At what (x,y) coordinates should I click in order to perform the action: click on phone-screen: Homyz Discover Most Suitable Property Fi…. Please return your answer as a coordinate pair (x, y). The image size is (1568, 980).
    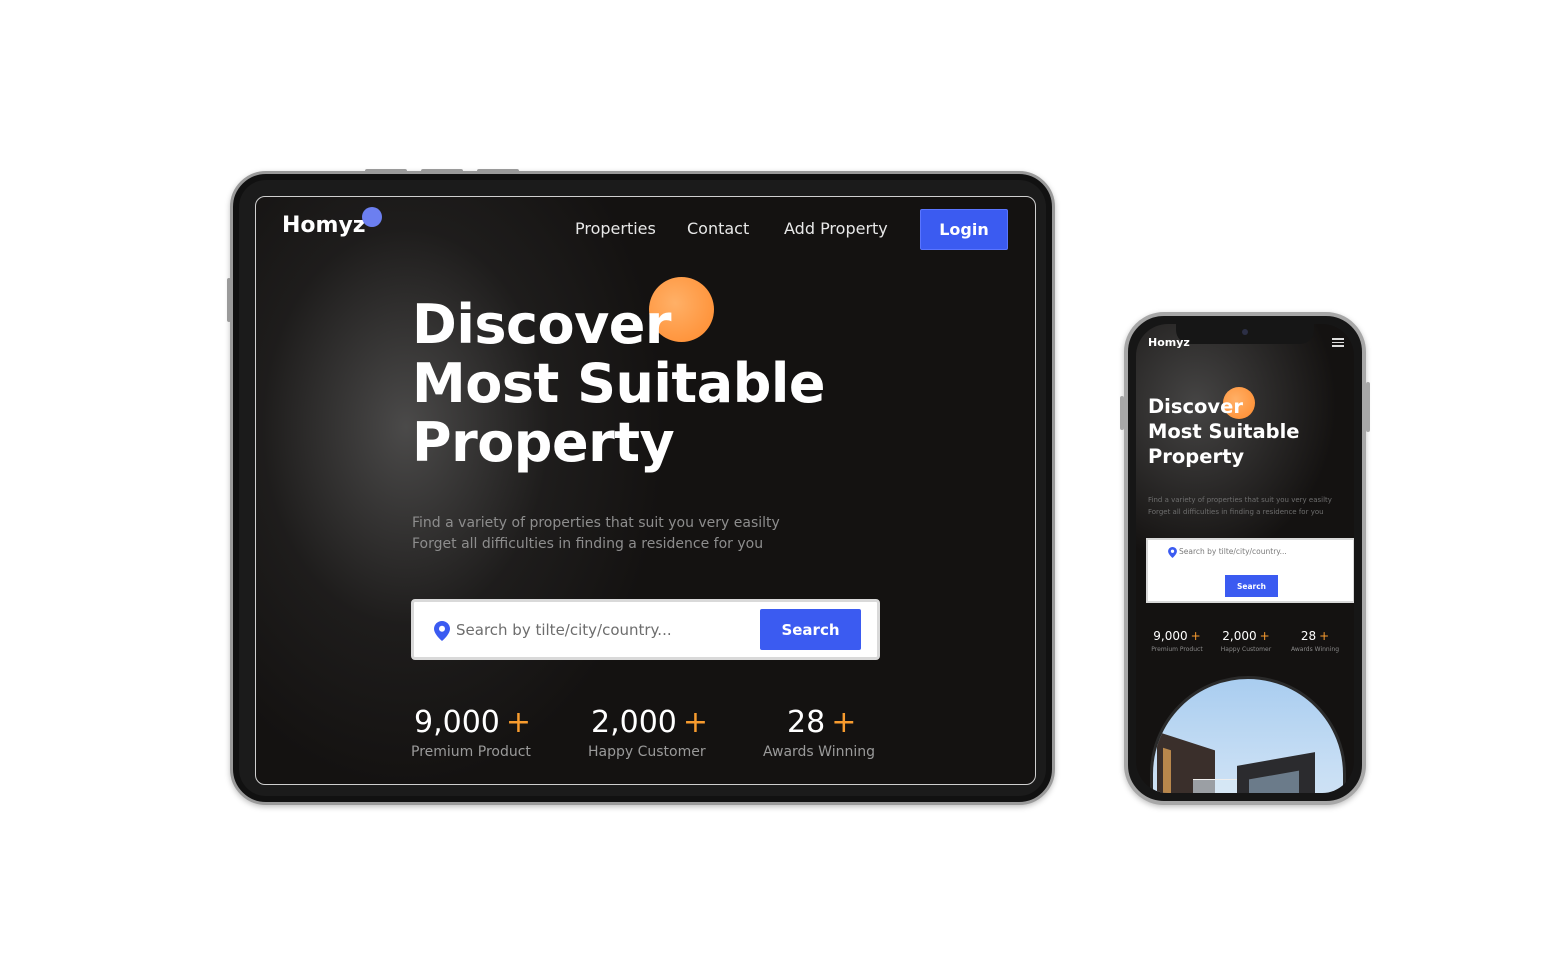
    Looking at the image, I should click on (1245, 558).